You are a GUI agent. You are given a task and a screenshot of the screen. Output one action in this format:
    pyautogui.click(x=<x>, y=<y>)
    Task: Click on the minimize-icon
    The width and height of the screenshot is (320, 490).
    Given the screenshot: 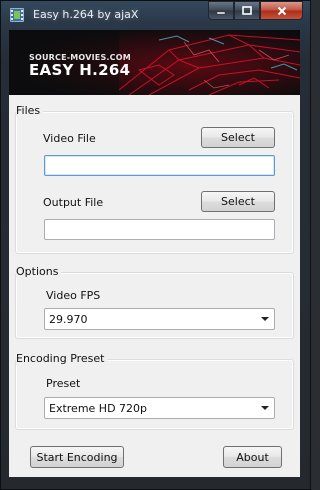 What is the action you would take?
    pyautogui.click(x=221, y=12)
    